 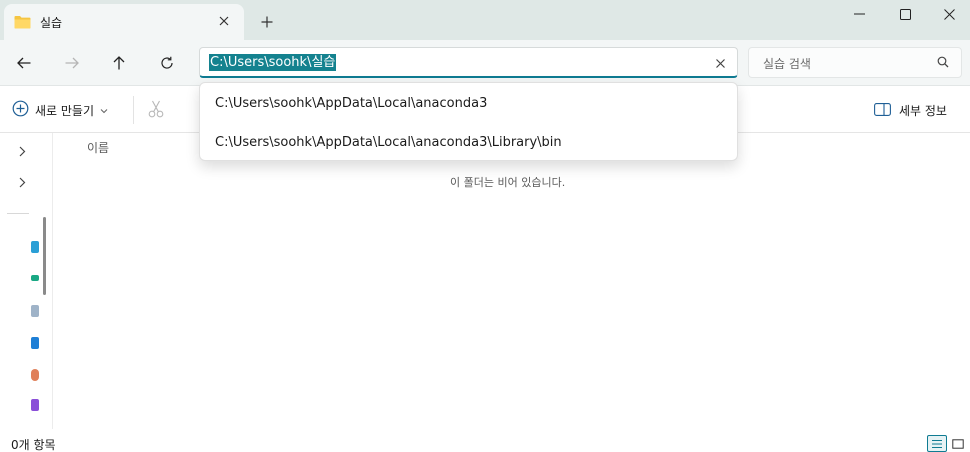 What do you see at coordinates (485, 20) in the screenshot?
I see `title-bar: 실습` at bounding box center [485, 20].